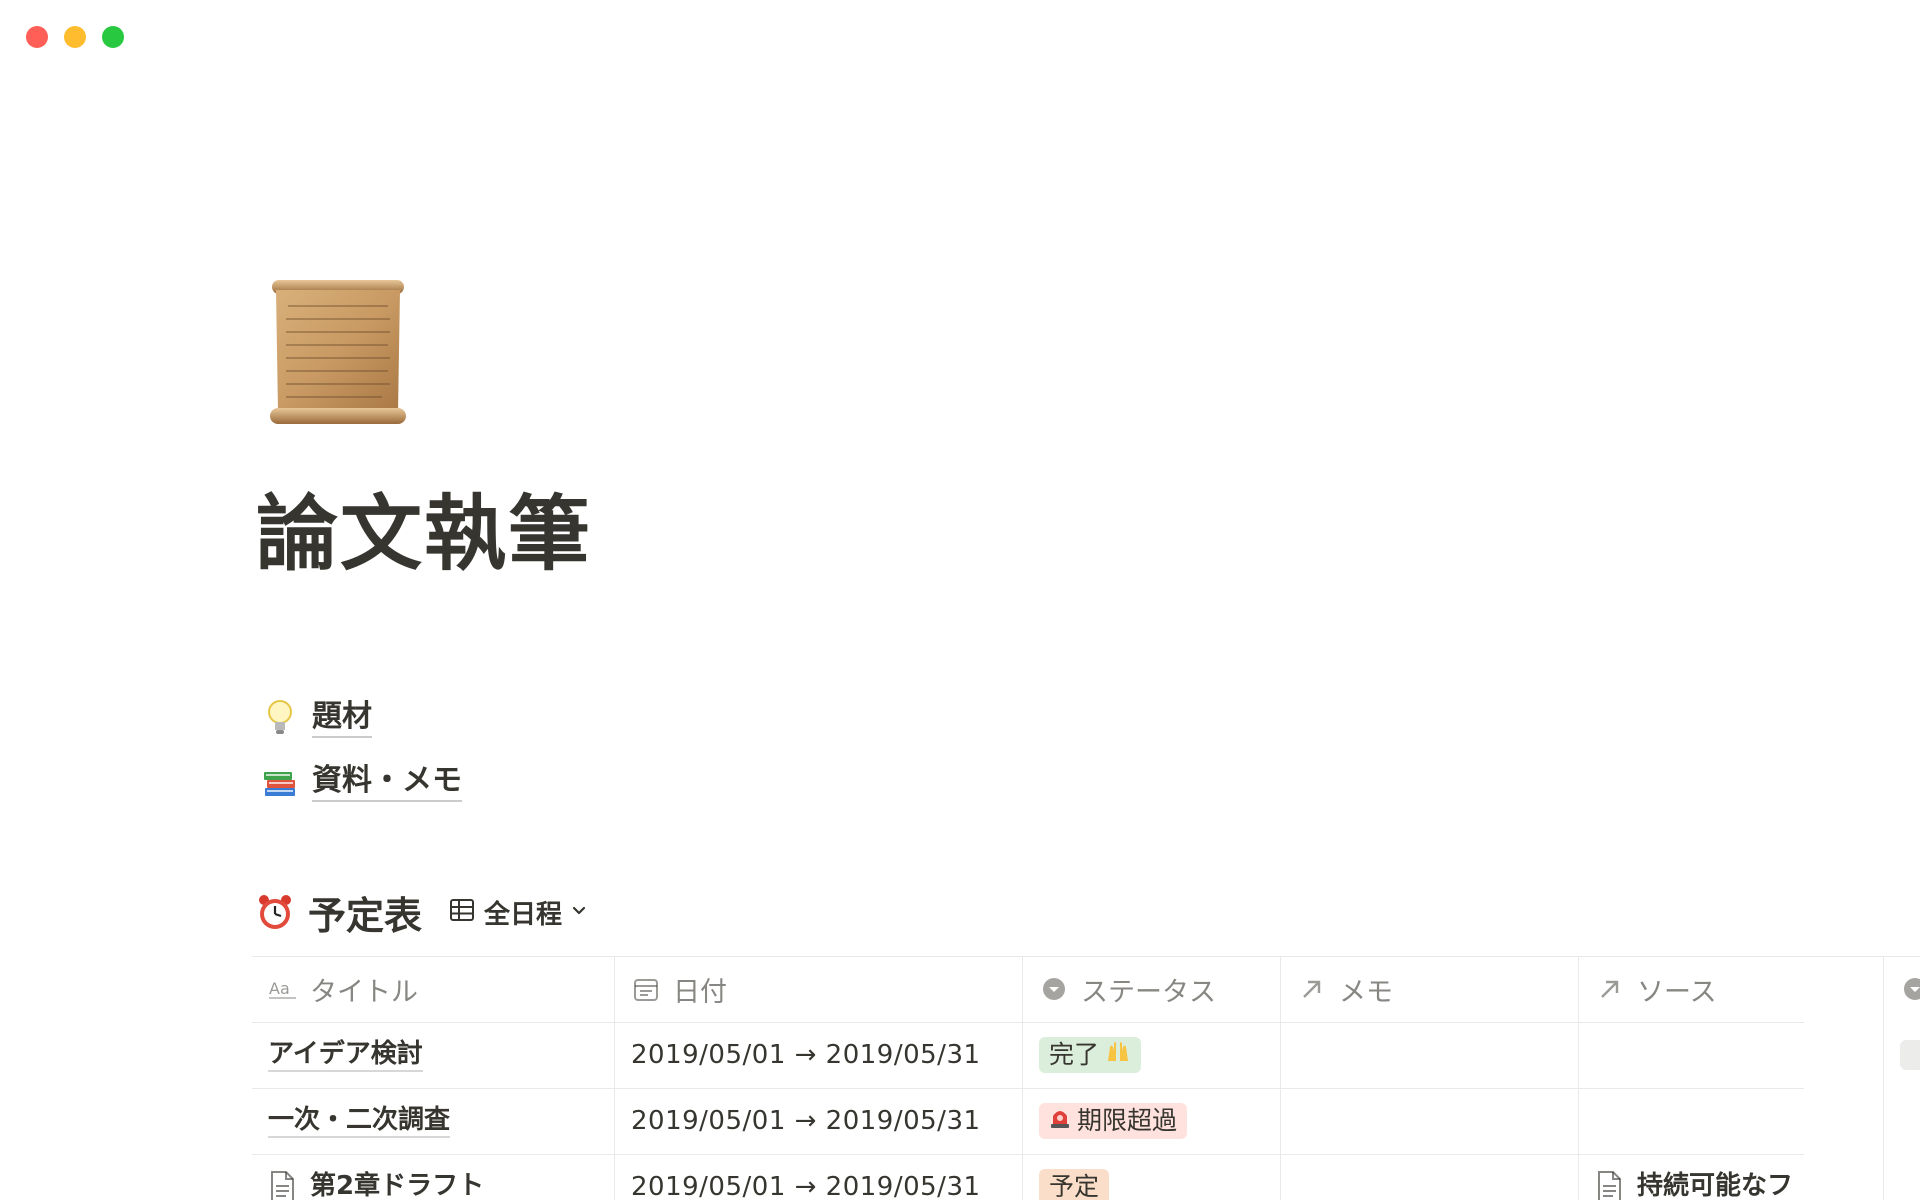 The width and height of the screenshot is (1920, 1200). I want to click on alarm-clock-icon, so click(275, 912).